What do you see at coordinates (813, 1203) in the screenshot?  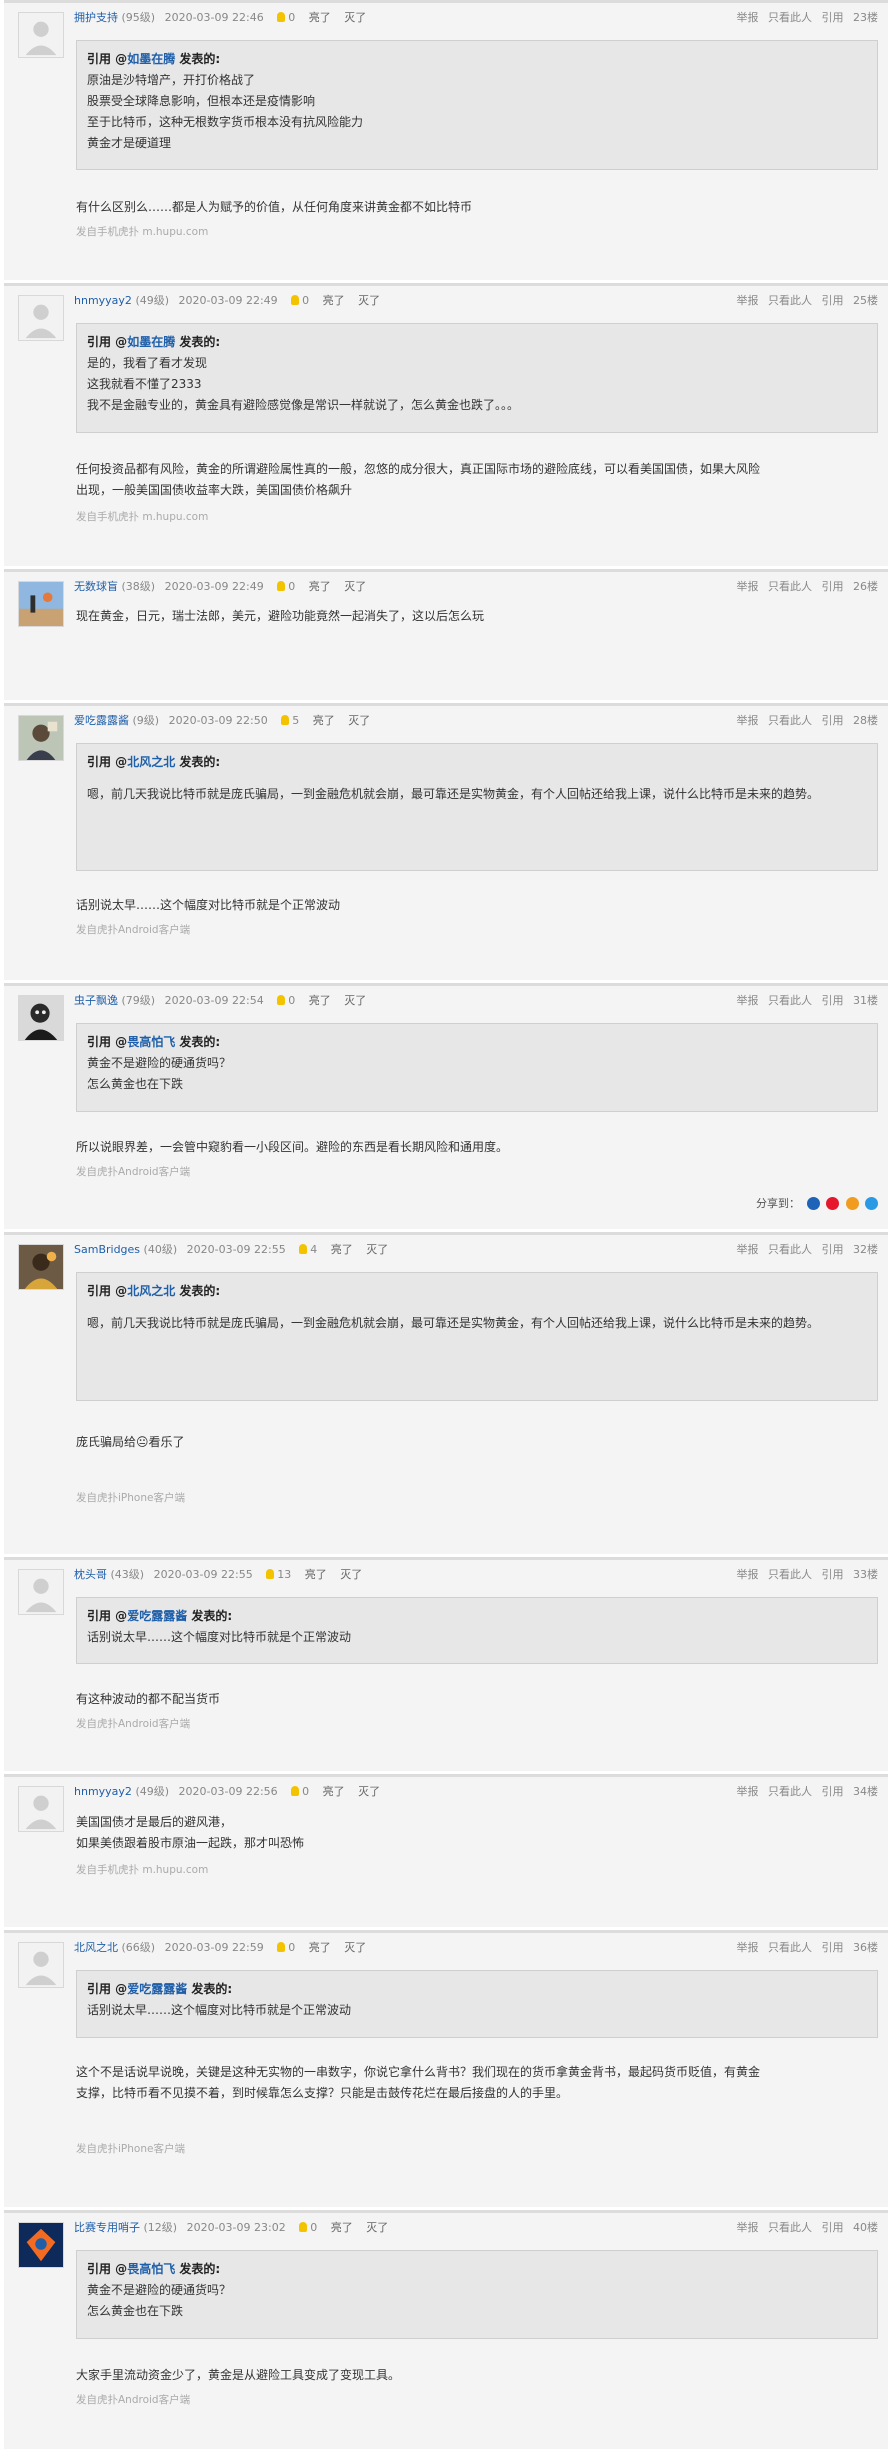 I see `renren-icon` at bounding box center [813, 1203].